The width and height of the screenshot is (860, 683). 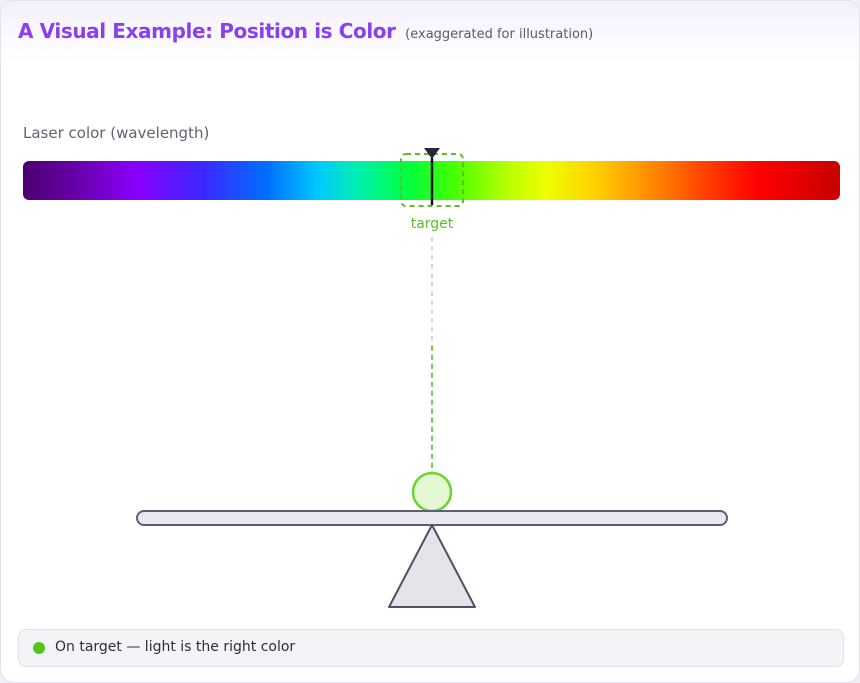 What do you see at coordinates (432, 566) in the screenshot?
I see `fulcrum-triangle` at bounding box center [432, 566].